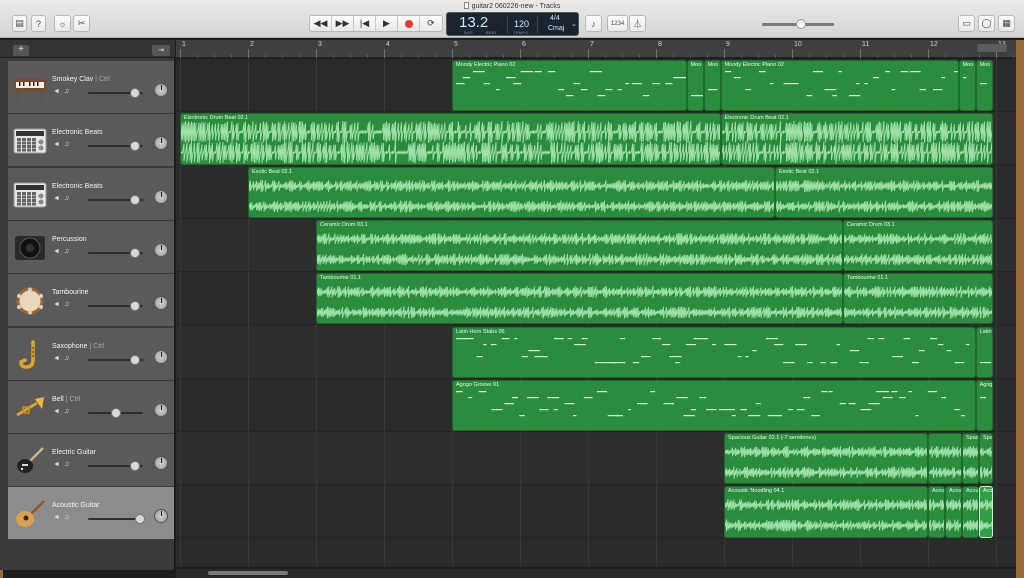  What do you see at coordinates (81, 79) in the screenshot?
I see `track-name: Smokey Clav | Ctrl` at bounding box center [81, 79].